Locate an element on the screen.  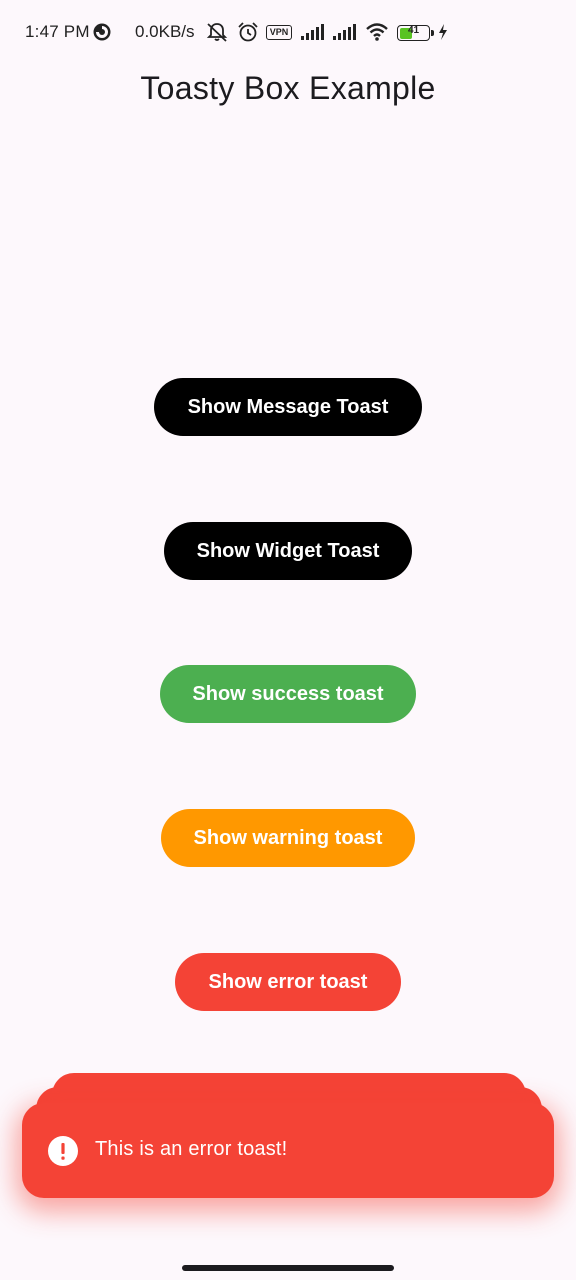
home-indicator is located at coordinates (288, 1268).